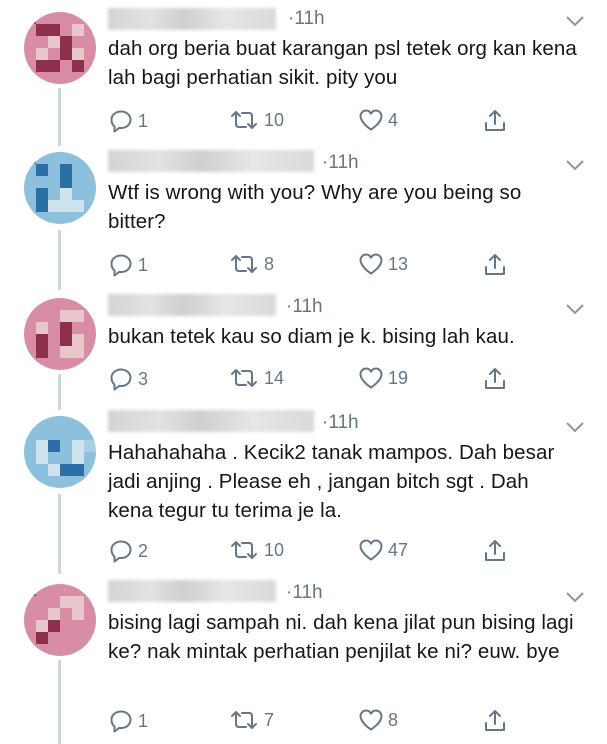 Image resolution: width=607 pixels, height=744 pixels. What do you see at coordinates (383, 550) in the screenshot?
I see `like-button: 47` at bounding box center [383, 550].